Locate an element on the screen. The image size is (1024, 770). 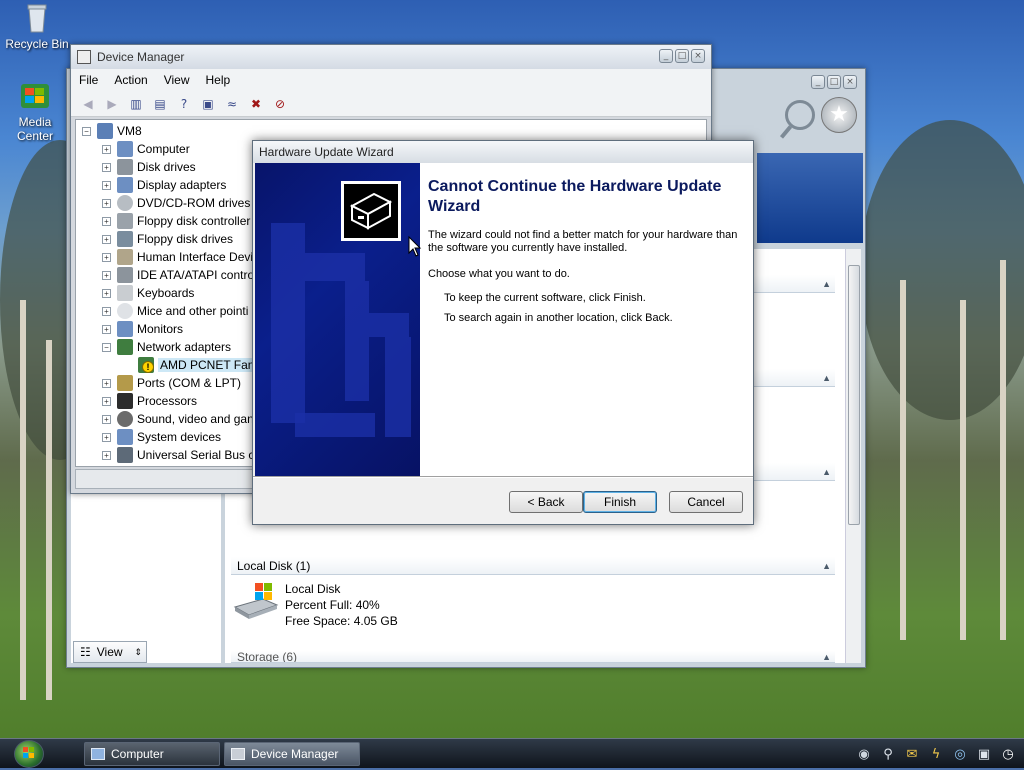
tree-item-disk-drives: + Disk drives is located at coordinates (149, 167).